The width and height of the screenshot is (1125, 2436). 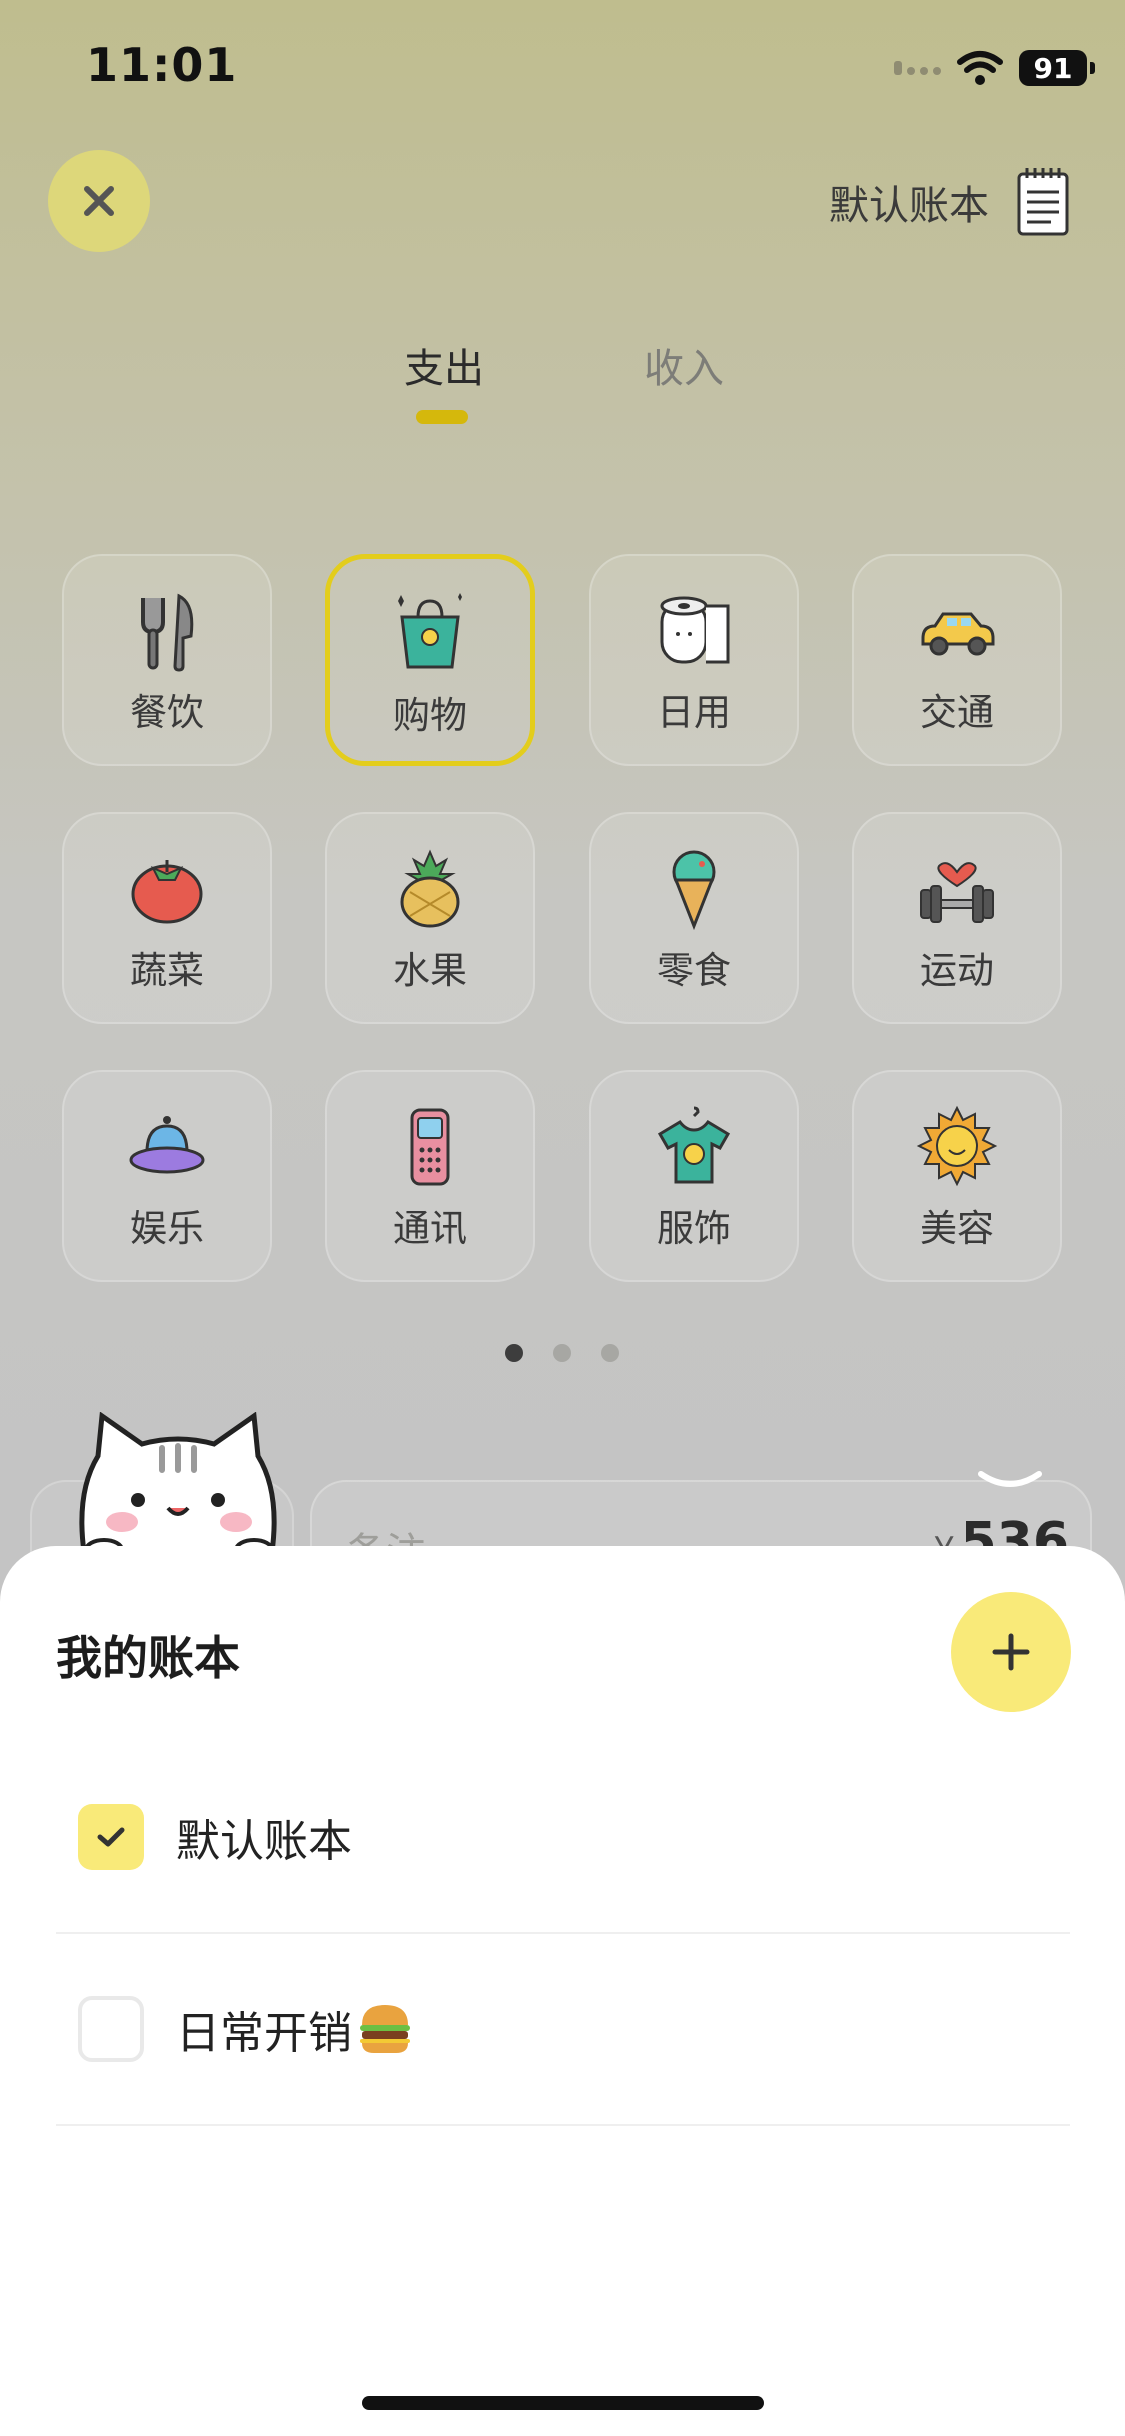 What do you see at coordinates (167, 970) in the screenshot?
I see `category-label: 蔬菜` at bounding box center [167, 970].